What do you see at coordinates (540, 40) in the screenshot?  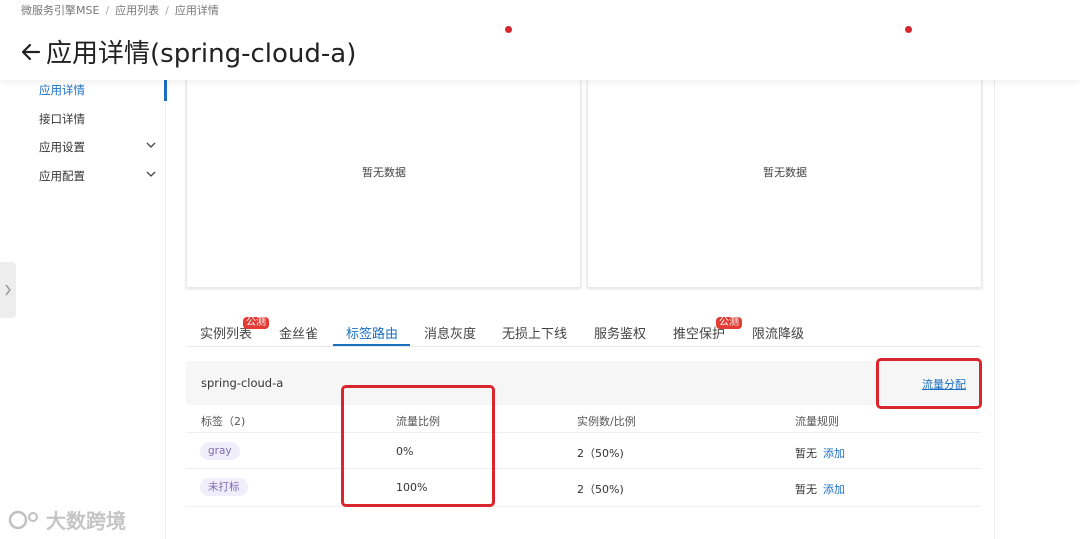 I see `page-header: 微服务引擎MSE / 应用列表 / 应用详情 应用详情(spring-cloud-a)` at bounding box center [540, 40].